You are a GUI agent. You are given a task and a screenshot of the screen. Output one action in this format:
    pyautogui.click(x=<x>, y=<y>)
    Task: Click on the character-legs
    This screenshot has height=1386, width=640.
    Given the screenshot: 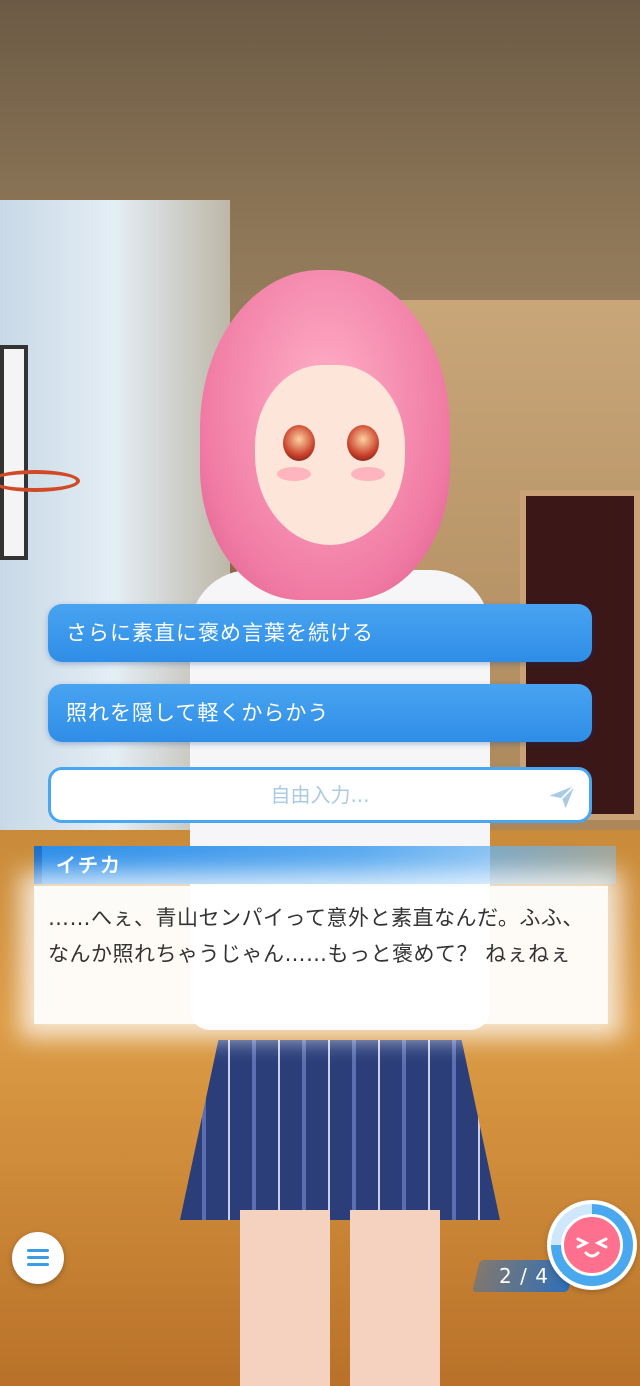 What is the action you would take?
    pyautogui.click(x=340, y=1298)
    